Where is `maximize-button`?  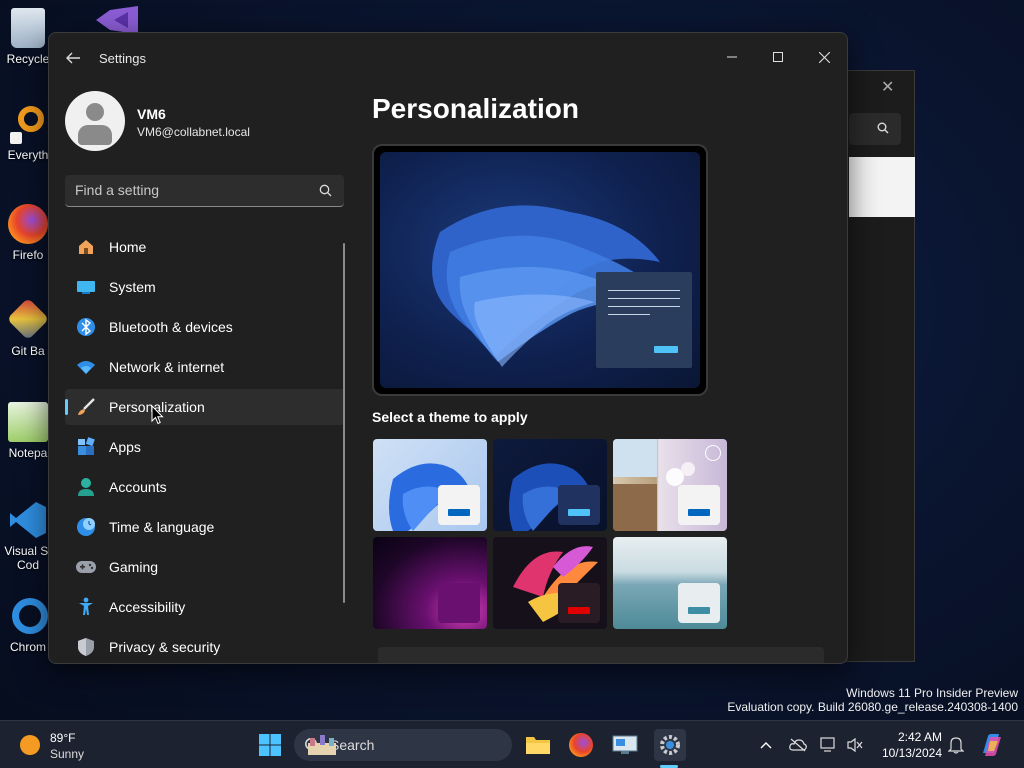 maximize-button is located at coordinates (778, 57).